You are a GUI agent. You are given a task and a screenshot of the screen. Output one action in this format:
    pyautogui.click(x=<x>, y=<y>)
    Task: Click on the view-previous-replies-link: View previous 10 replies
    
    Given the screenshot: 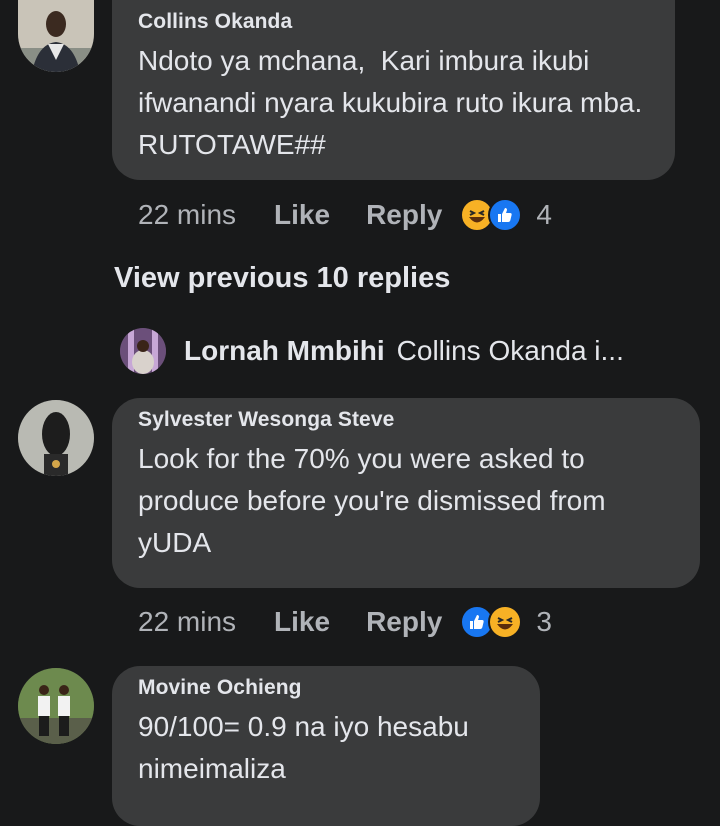 What is the action you would take?
    pyautogui.click(x=282, y=278)
    